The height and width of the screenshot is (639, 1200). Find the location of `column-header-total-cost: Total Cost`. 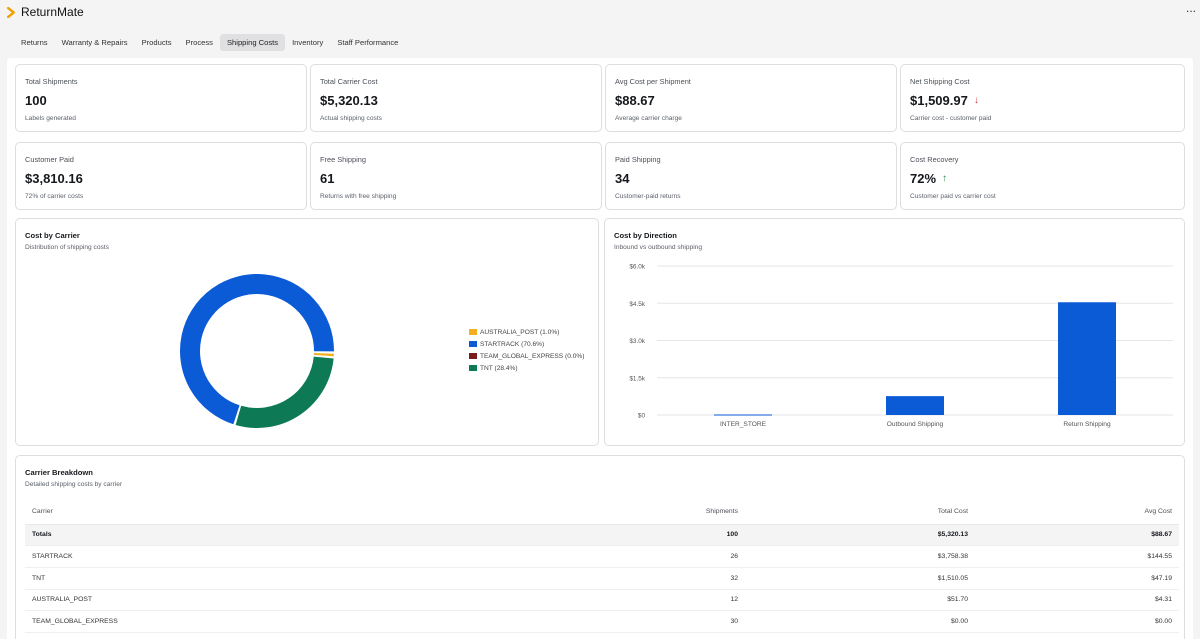

column-header-total-cost: Total Cost is located at coordinates (860, 512).